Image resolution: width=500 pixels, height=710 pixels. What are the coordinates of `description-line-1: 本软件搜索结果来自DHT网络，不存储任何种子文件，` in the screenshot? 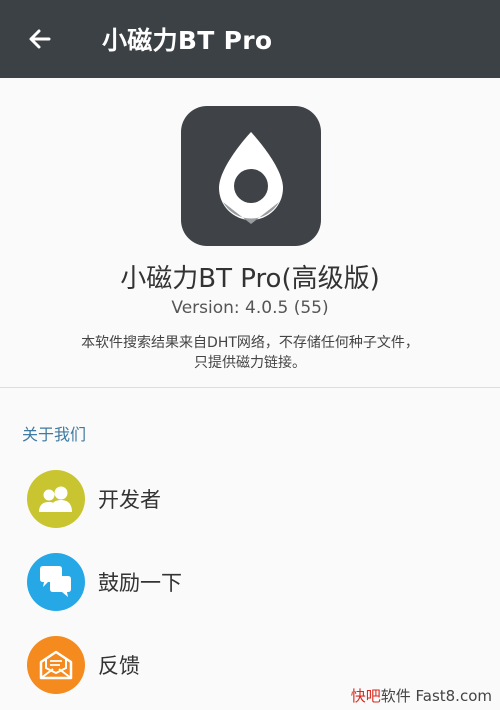 It's located at (250, 343).